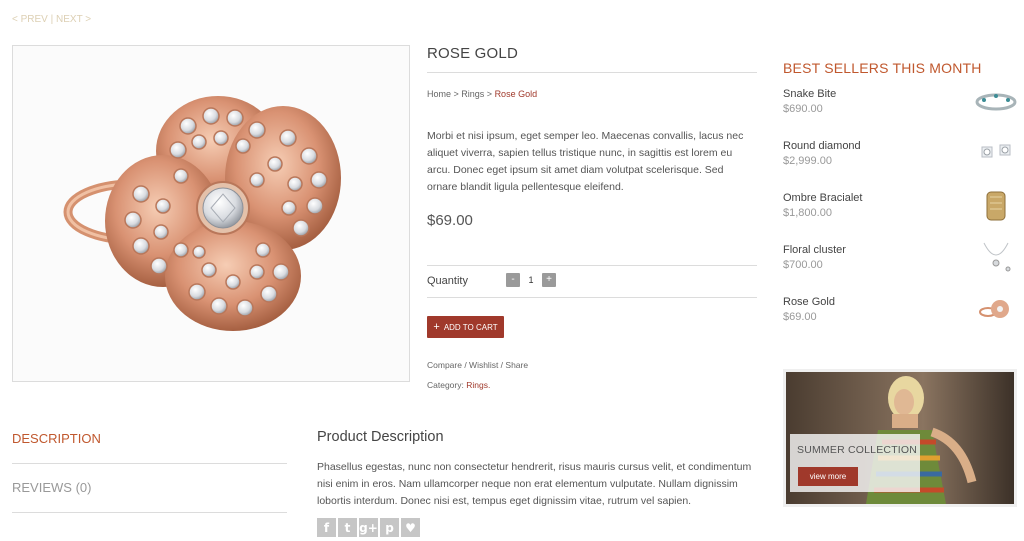  Describe the element at coordinates (882, 68) in the screenshot. I see `best-sellers-heading: BEST SELLERS THIS MONTH` at that location.